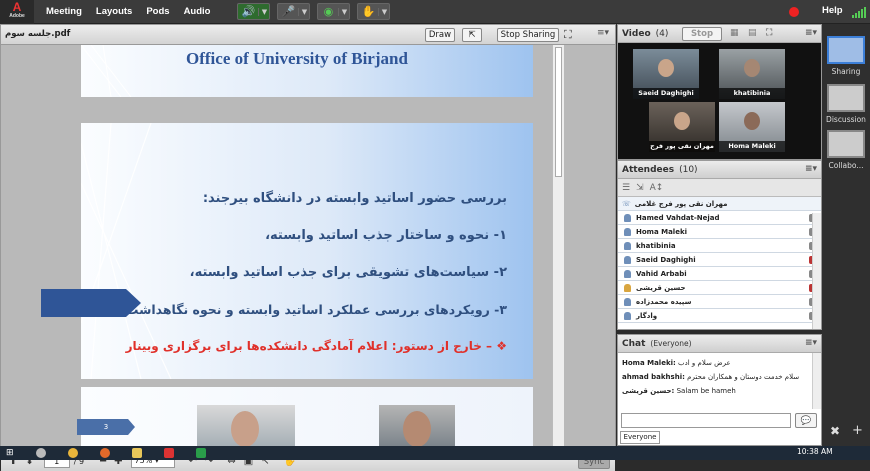 The image size is (870, 471). What do you see at coordinates (200, 453) in the screenshot?
I see `excel-icon` at bounding box center [200, 453].